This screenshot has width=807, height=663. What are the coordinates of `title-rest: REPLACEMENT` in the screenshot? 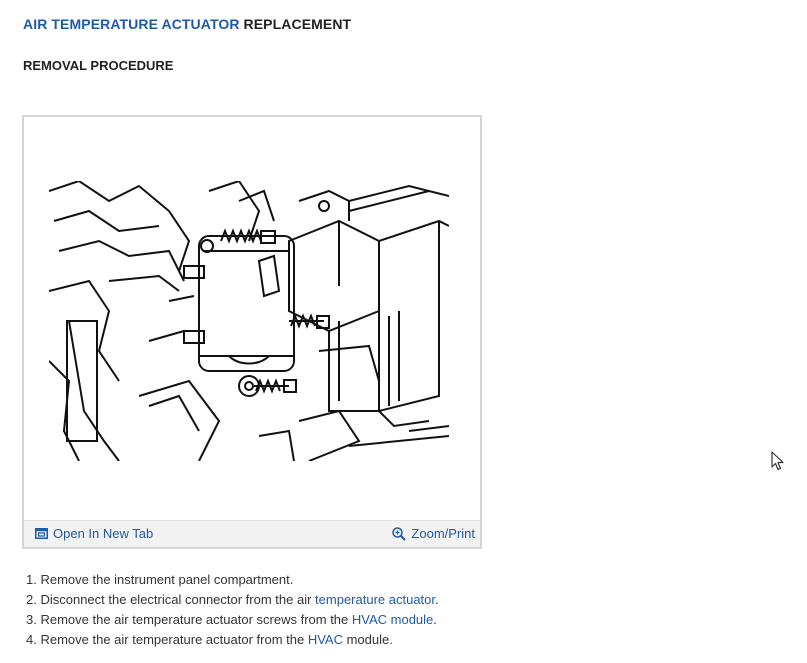 It's located at (295, 24).